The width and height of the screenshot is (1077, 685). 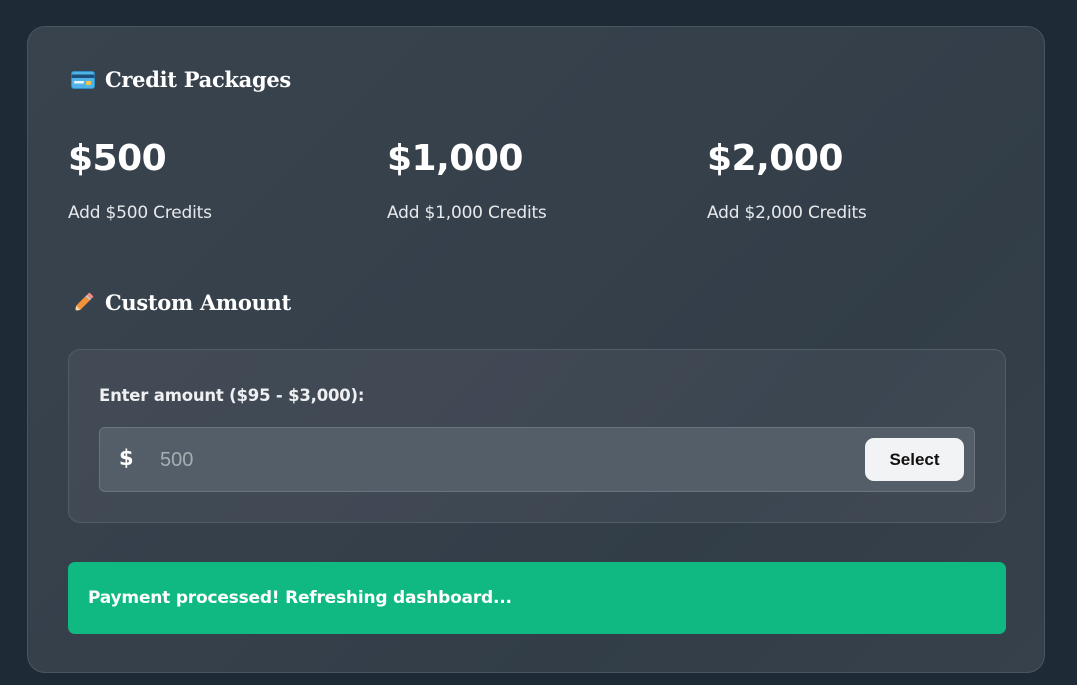 I want to click on amount-input, so click(x=500, y=460).